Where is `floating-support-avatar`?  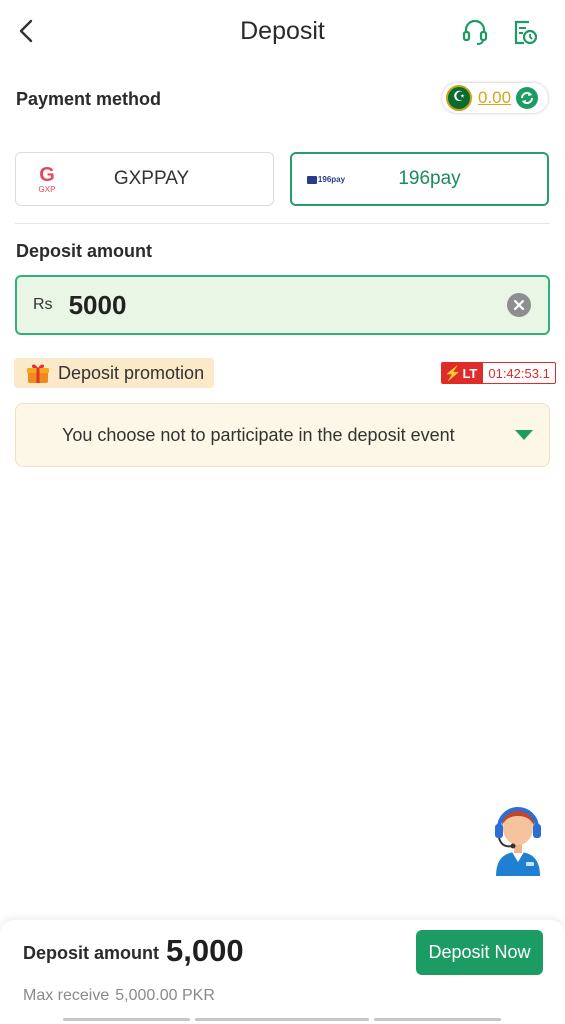 floating-support-avatar is located at coordinates (518, 836).